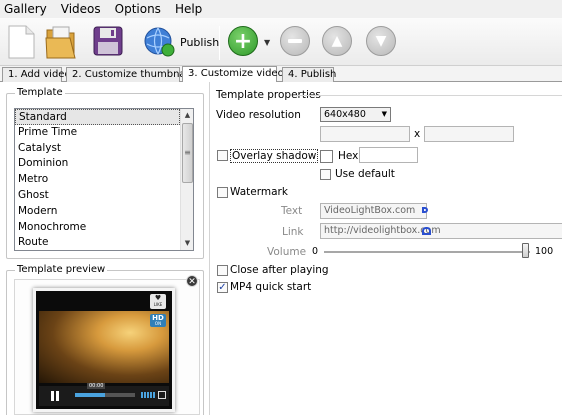 The image size is (562, 415). What do you see at coordinates (345, 114) in the screenshot?
I see `video-resolution-value: 640x480` at bounding box center [345, 114].